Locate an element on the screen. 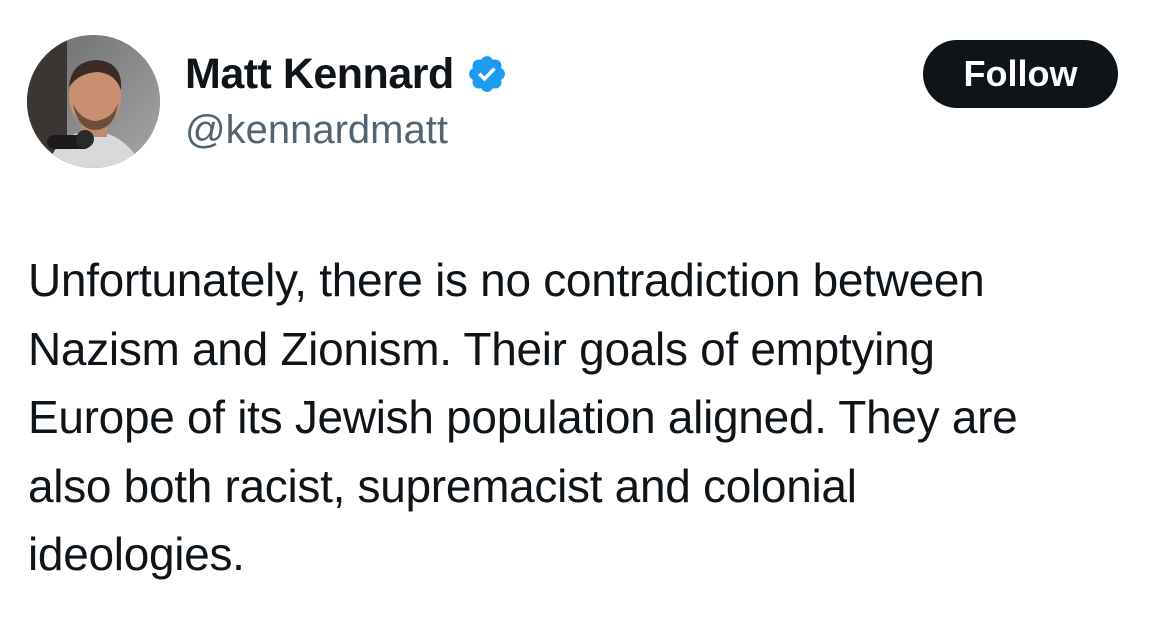  verified-badge-icon is located at coordinates (487, 74).